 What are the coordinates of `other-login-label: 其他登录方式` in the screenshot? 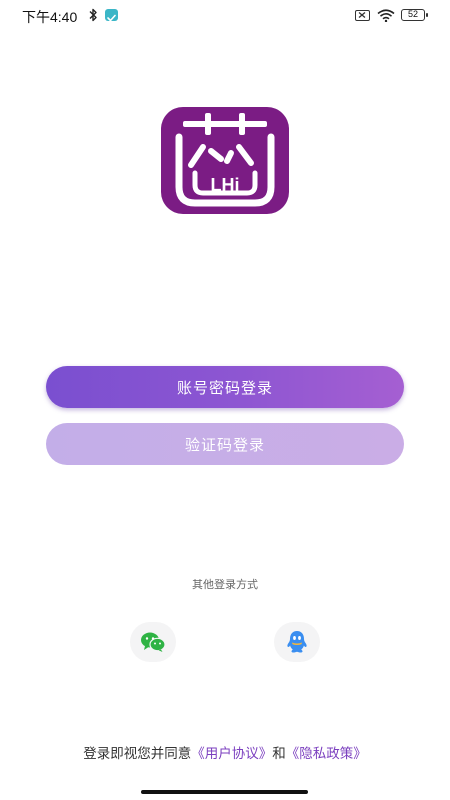 It's located at (225, 584).